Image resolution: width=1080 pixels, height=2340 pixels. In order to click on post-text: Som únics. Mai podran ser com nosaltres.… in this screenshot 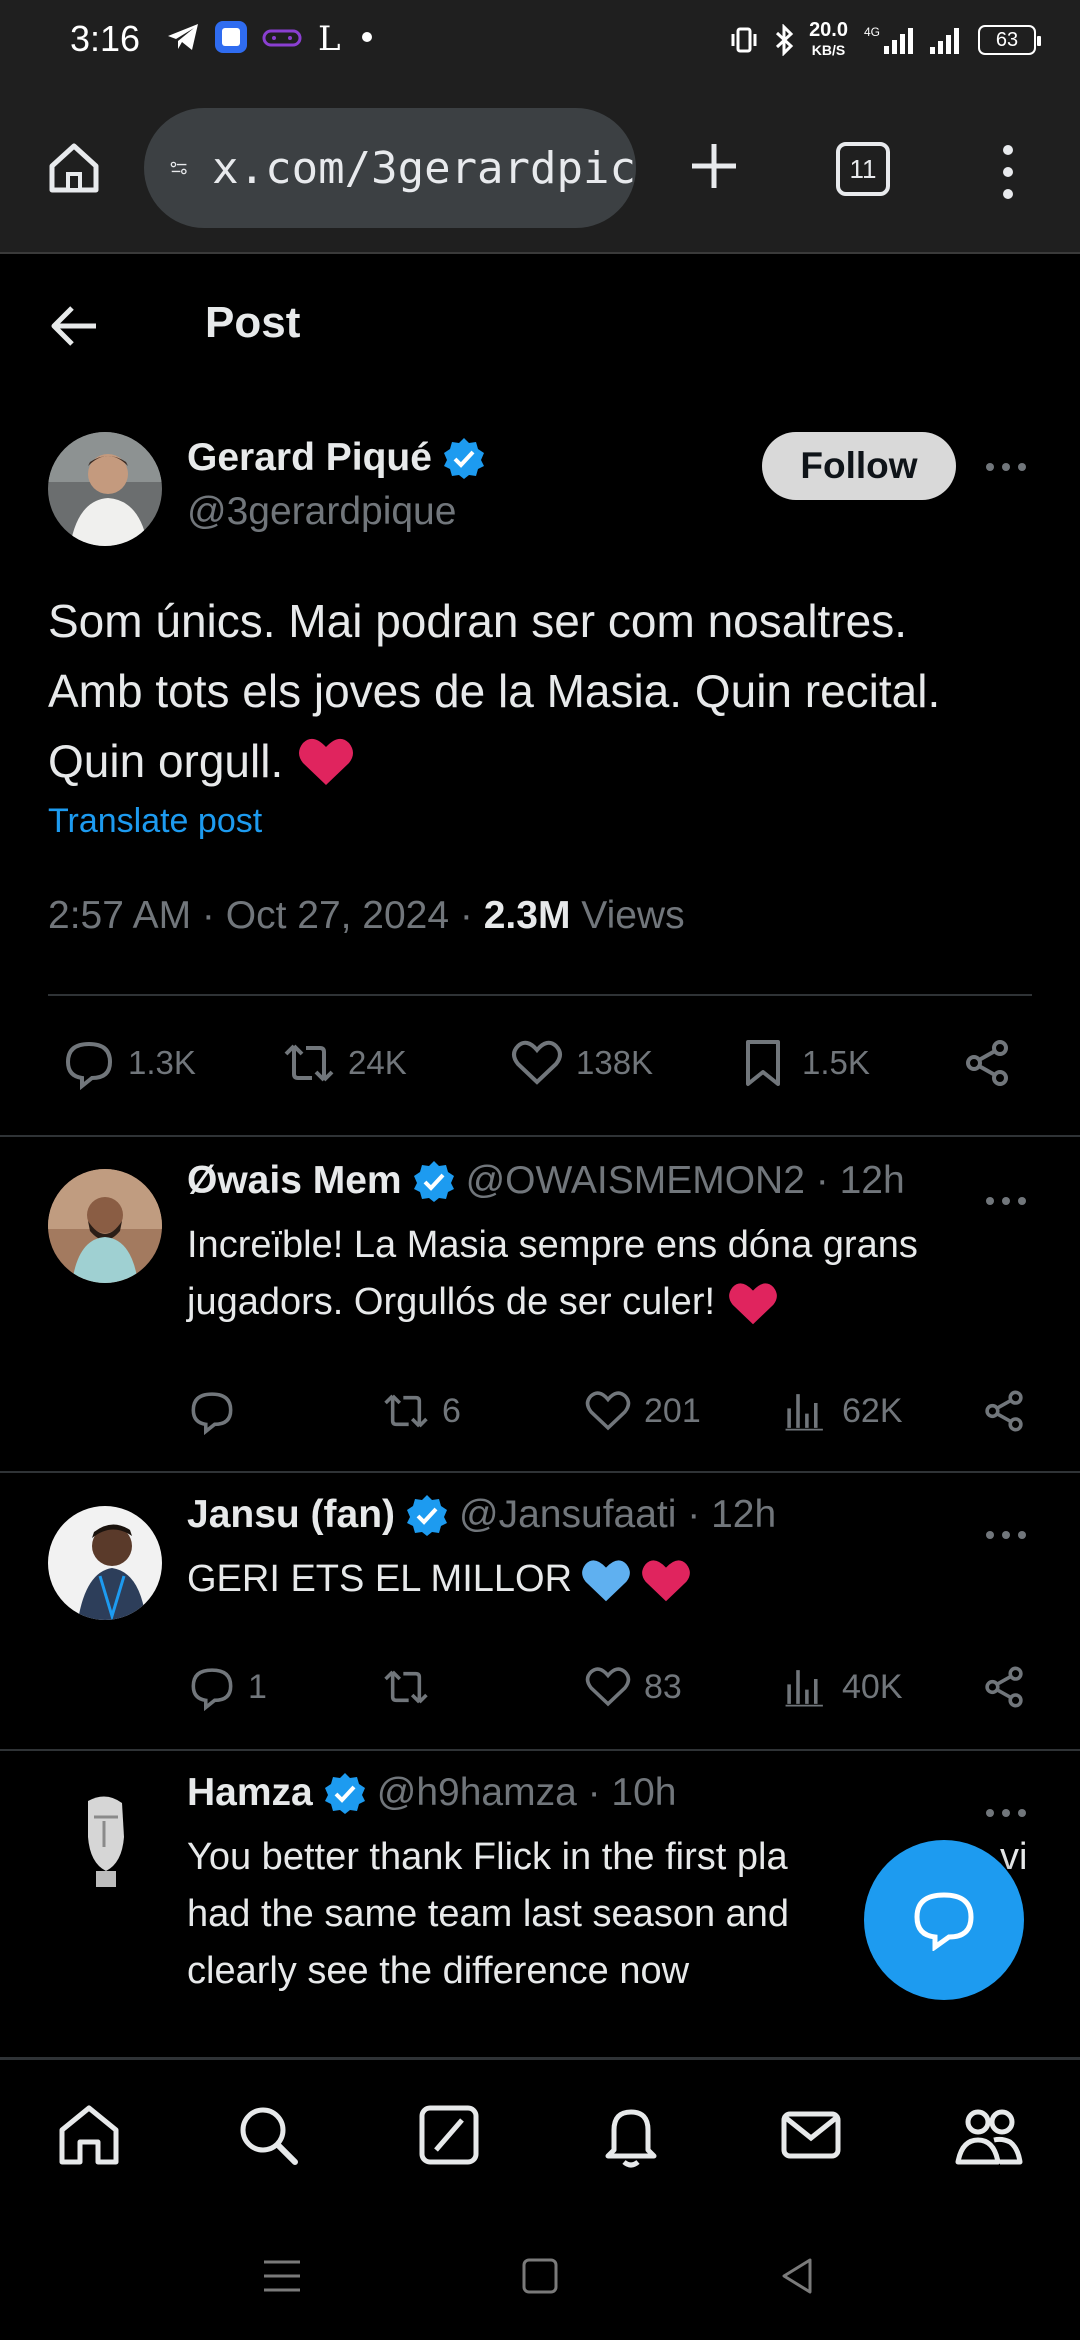, I will do `click(543, 691)`.